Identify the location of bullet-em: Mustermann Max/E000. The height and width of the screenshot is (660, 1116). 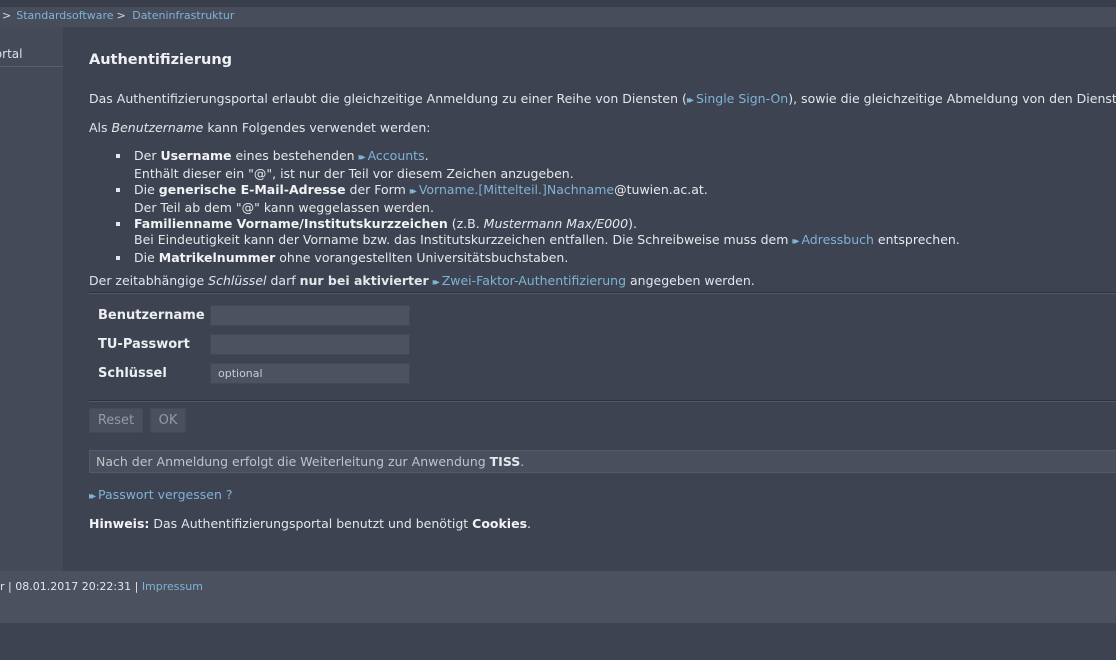
(556, 223).